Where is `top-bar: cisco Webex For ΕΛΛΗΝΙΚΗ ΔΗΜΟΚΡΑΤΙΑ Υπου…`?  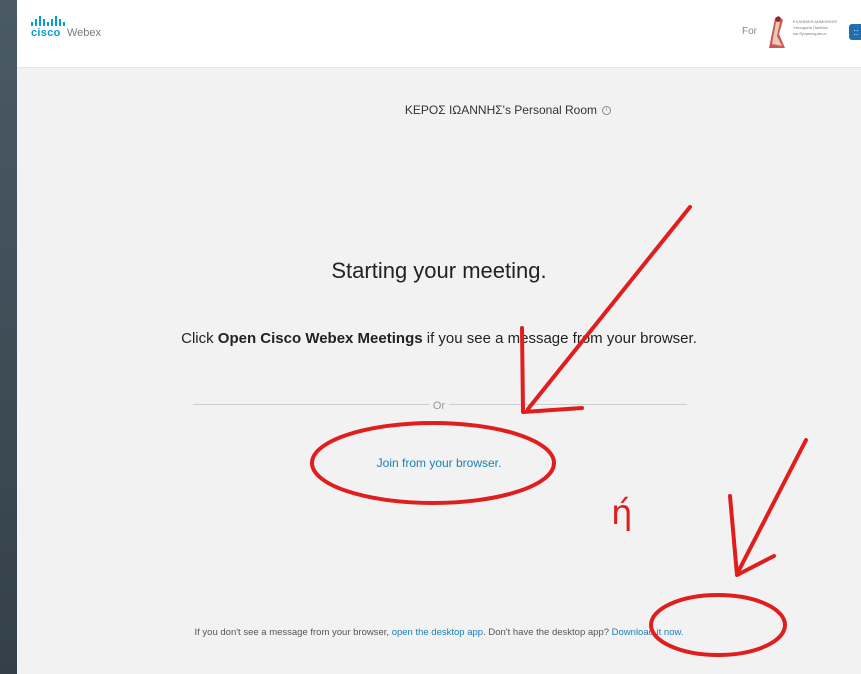 top-bar: cisco Webex For ΕΛΛΗΝΙΚΗ ΔΗΜΟΚΡΑΤΙΑ Υπου… is located at coordinates (439, 34).